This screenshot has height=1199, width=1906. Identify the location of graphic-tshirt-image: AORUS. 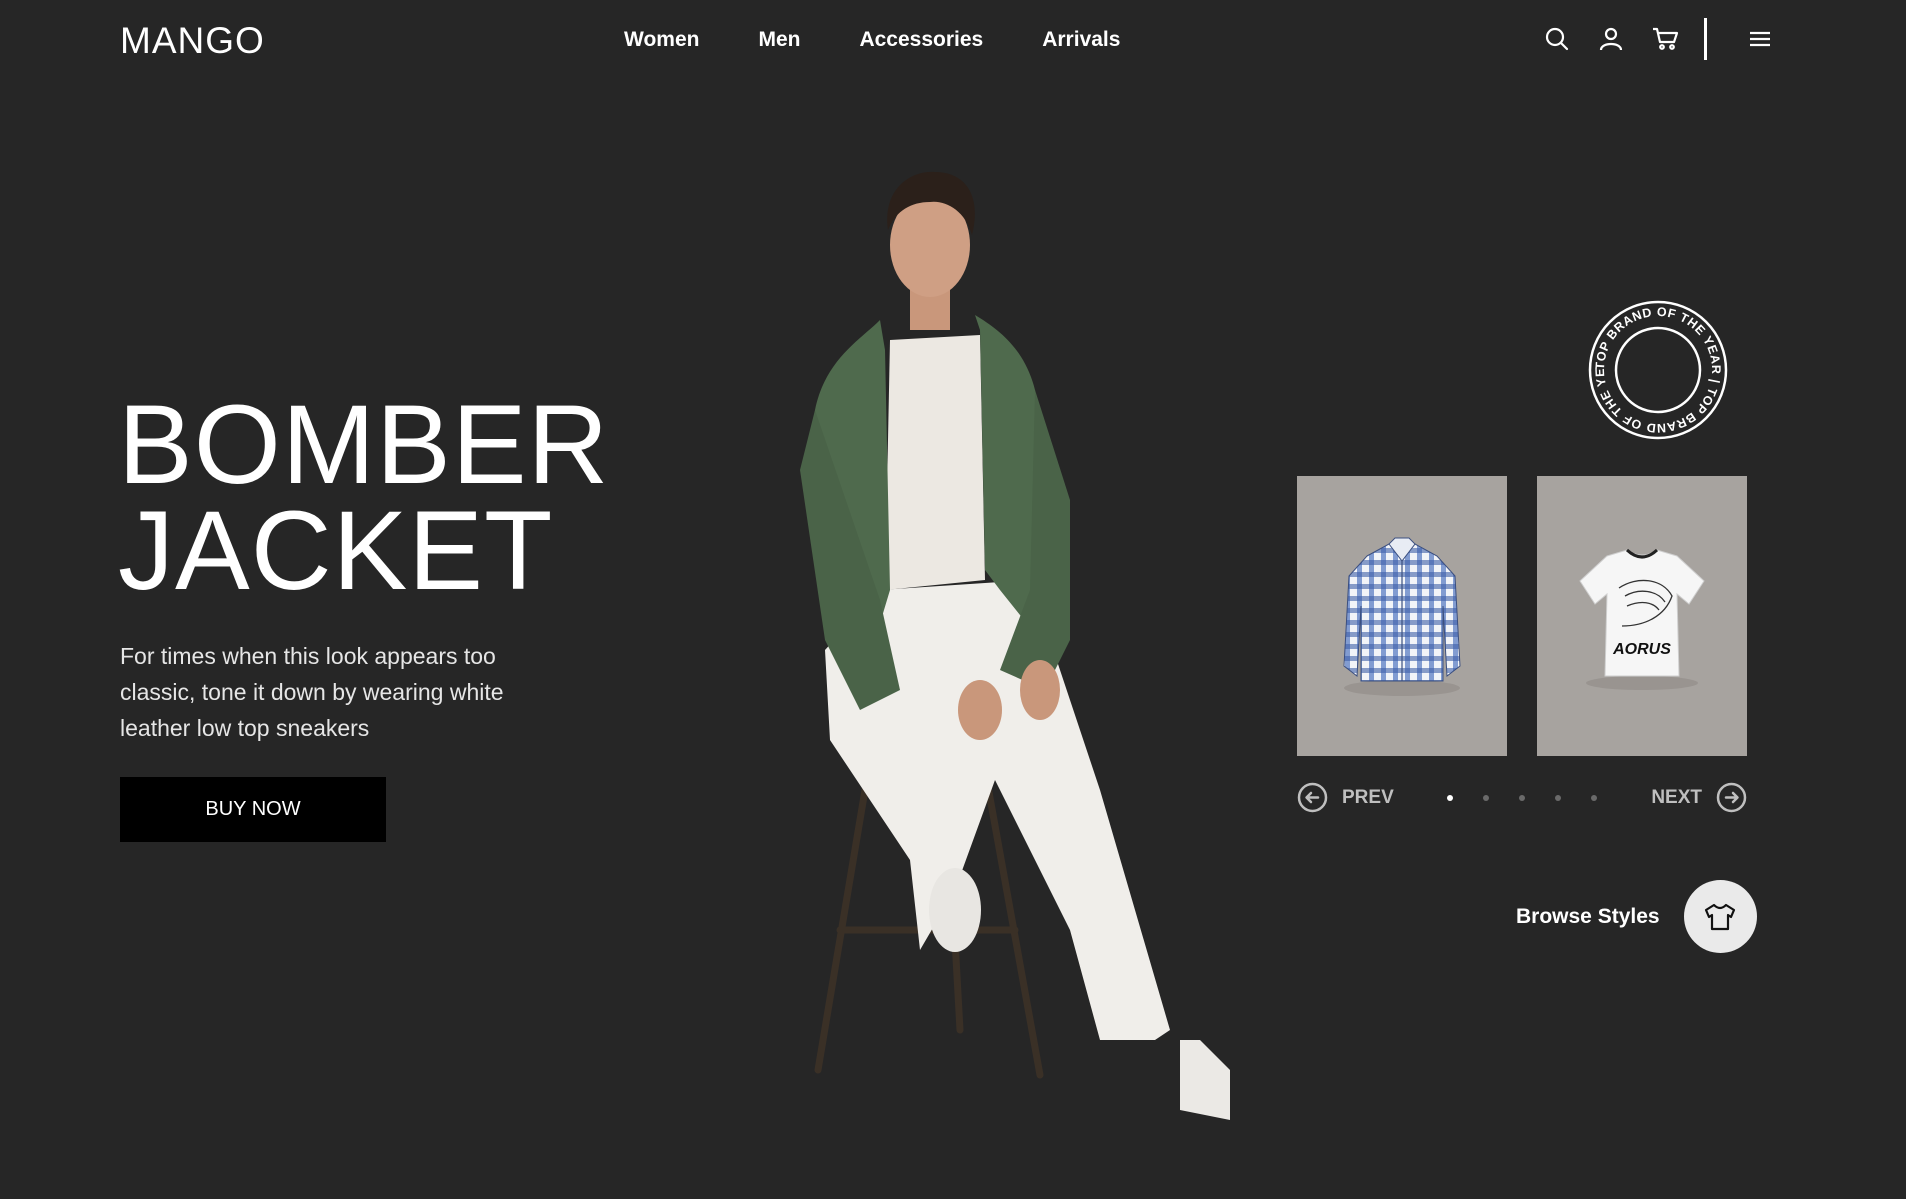
(1642, 619).